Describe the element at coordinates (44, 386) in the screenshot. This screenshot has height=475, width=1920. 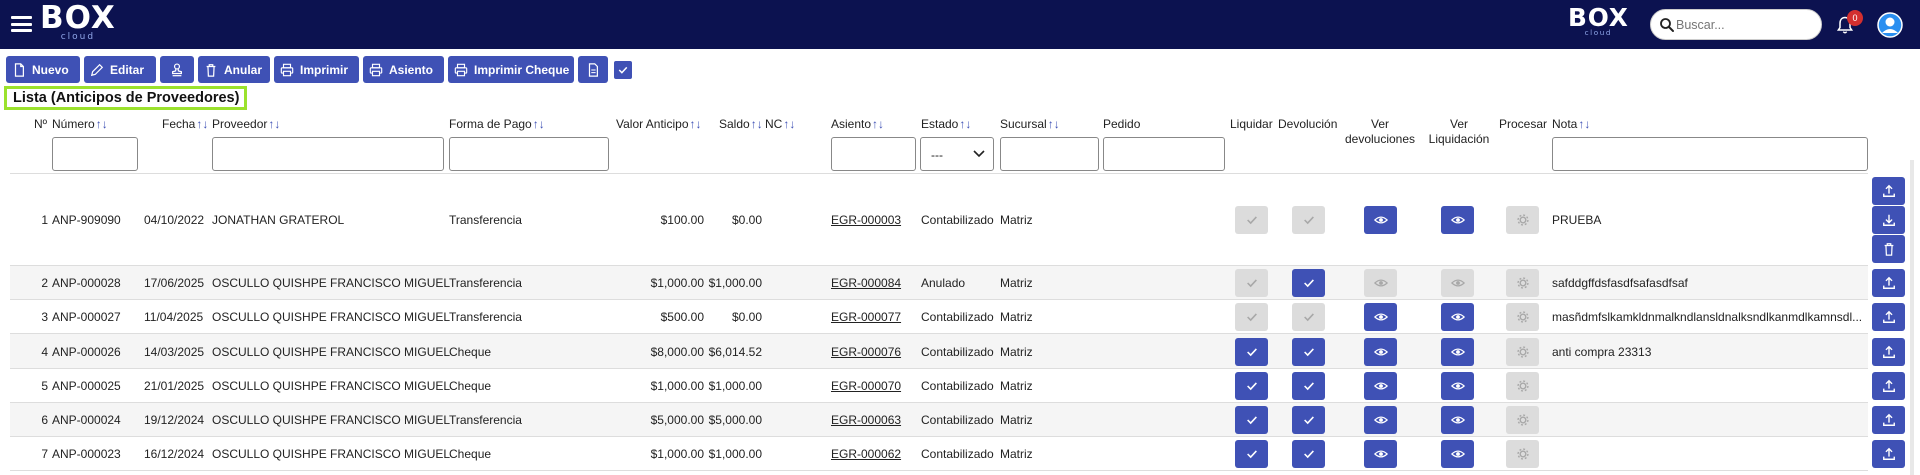
I see `cell-no: 5` at that location.